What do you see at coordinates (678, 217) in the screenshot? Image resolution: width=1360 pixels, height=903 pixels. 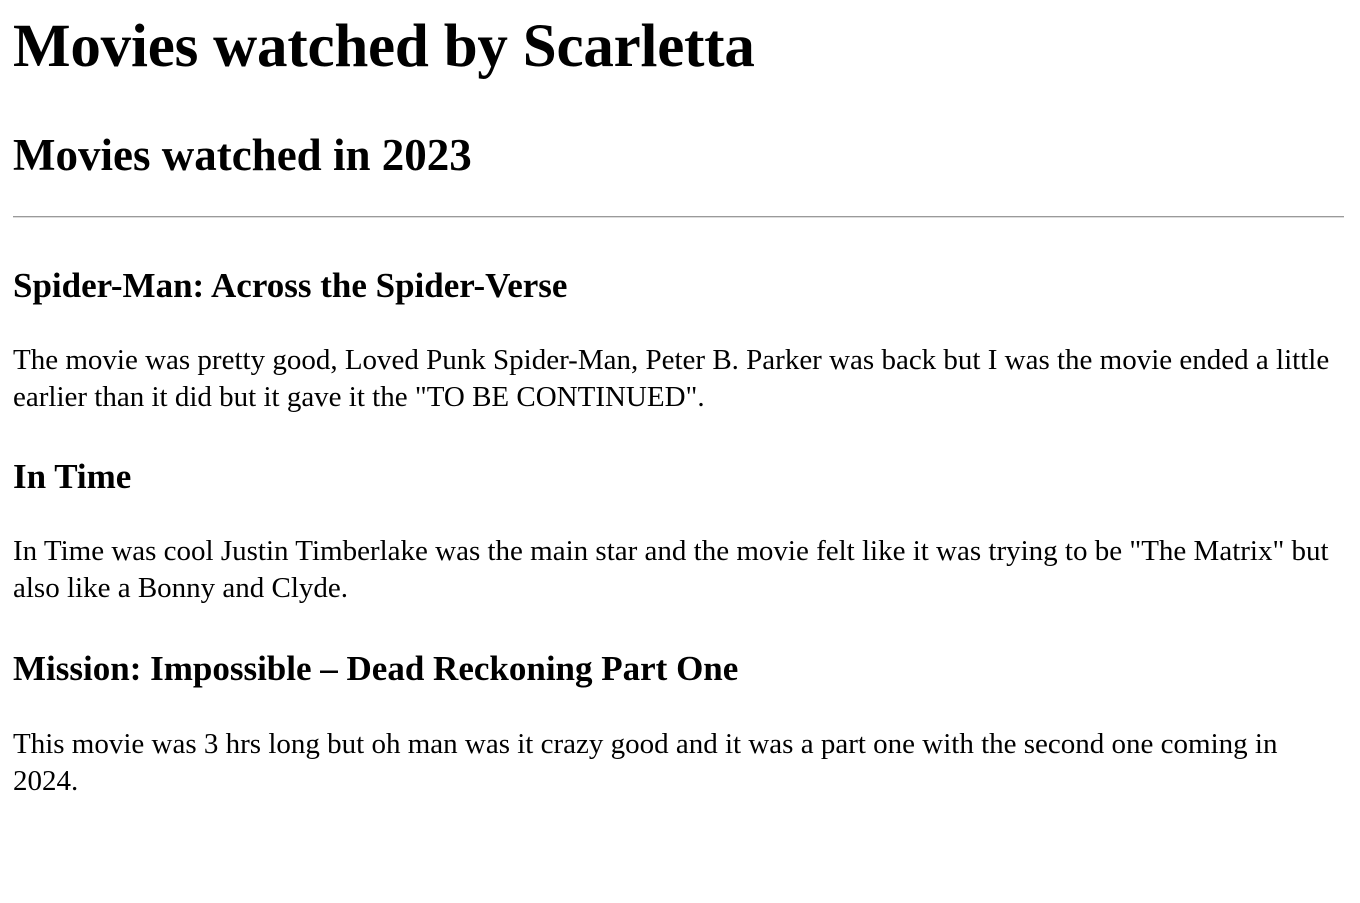 I see `divider` at bounding box center [678, 217].